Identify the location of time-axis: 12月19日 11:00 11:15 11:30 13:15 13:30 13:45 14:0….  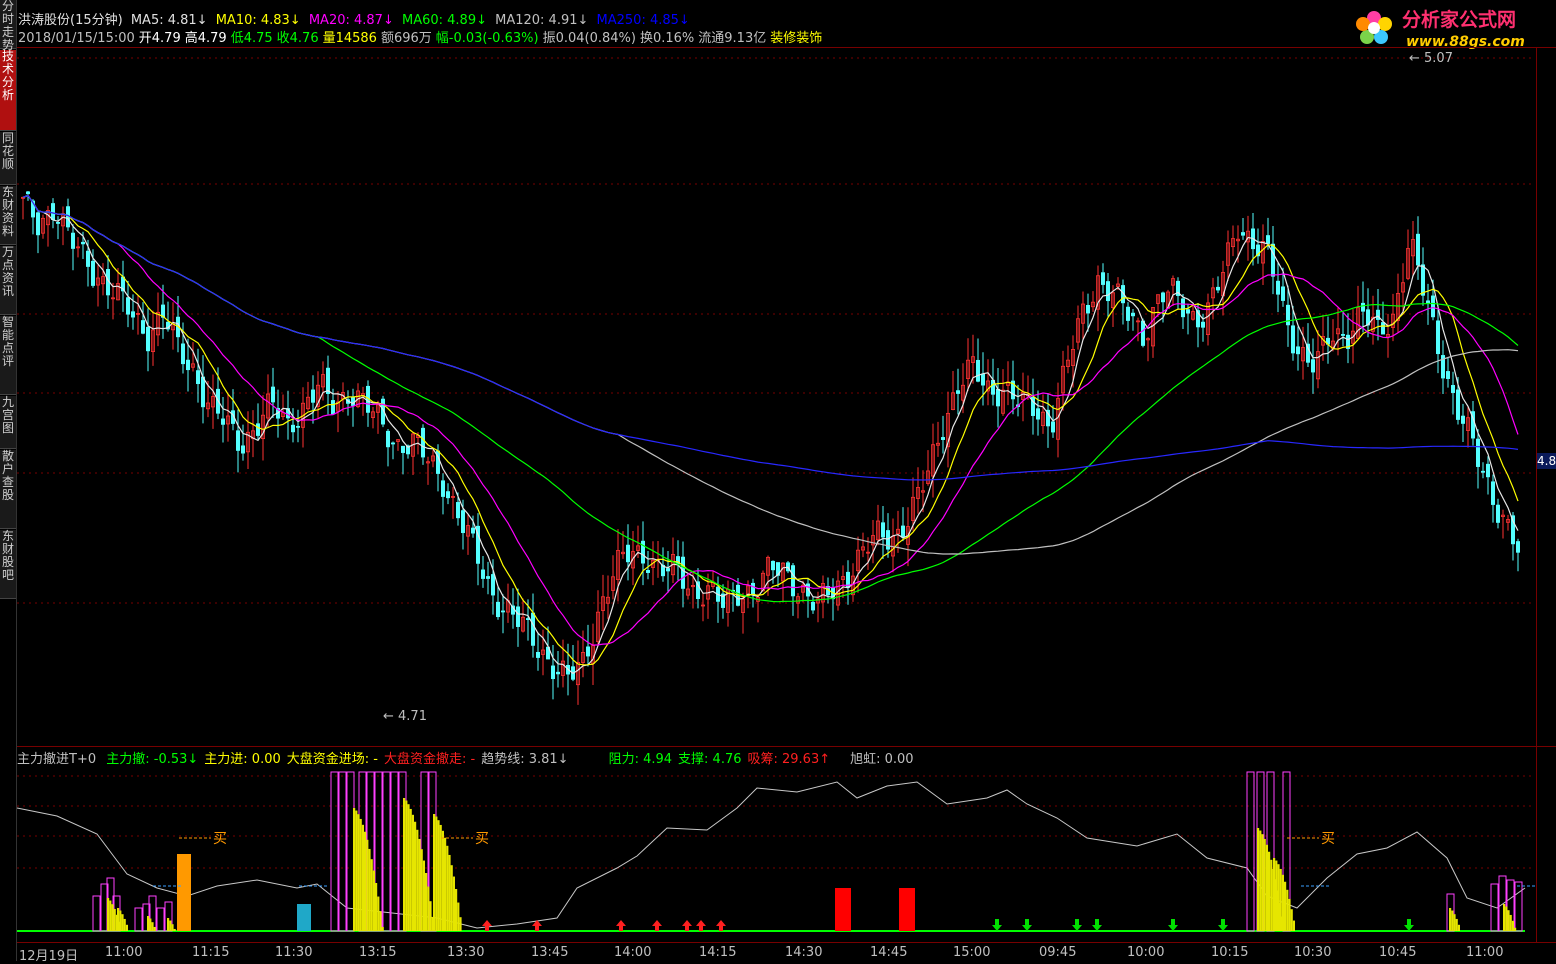
(786, 953).